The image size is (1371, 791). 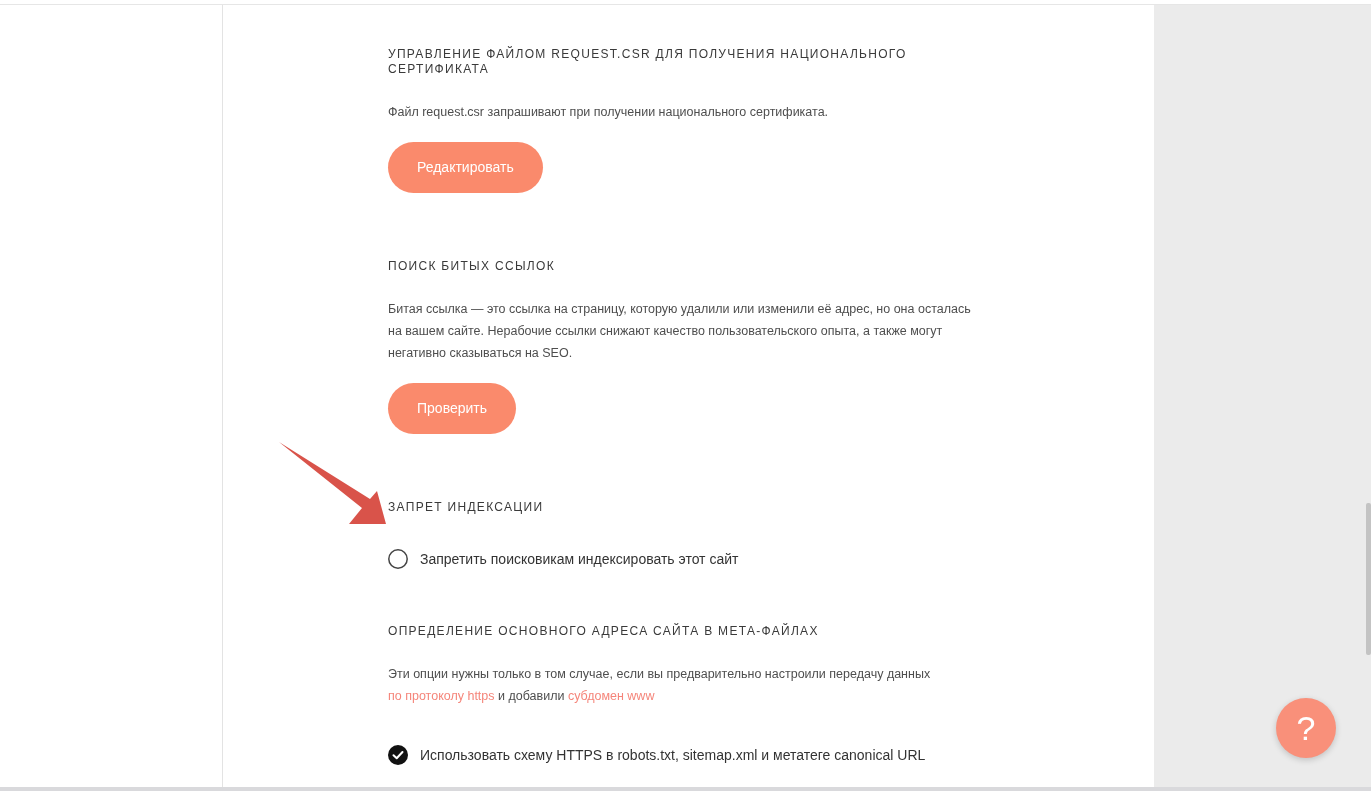 I want to click on section-heading: ПОИСК БИТЫХ ССЫЛОК, so click(x=472, y=266).